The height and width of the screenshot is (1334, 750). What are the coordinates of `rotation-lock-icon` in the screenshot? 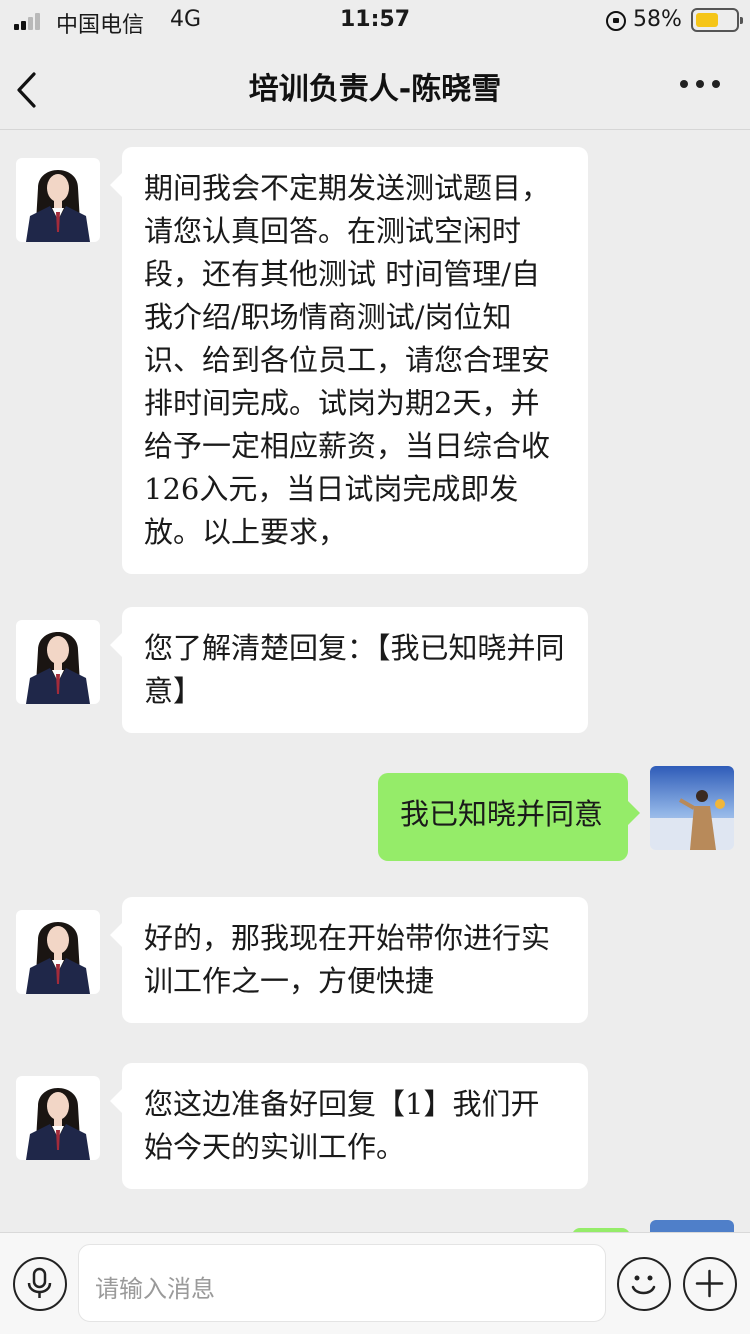 It's located at (616, 21).